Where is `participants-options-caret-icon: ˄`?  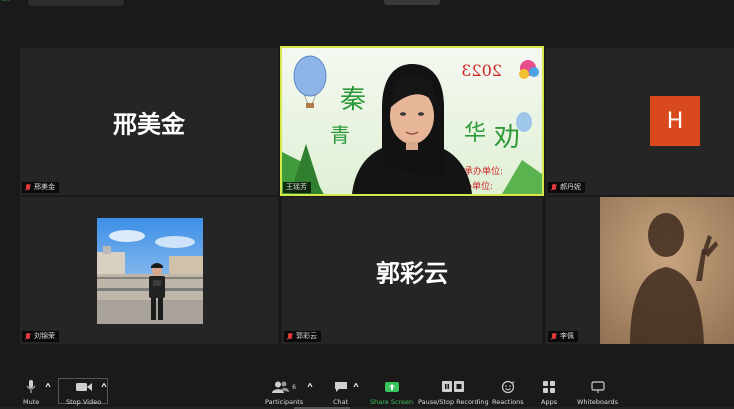
participants-options-caret-icon: ˄ is located at coordinates (310, 390).